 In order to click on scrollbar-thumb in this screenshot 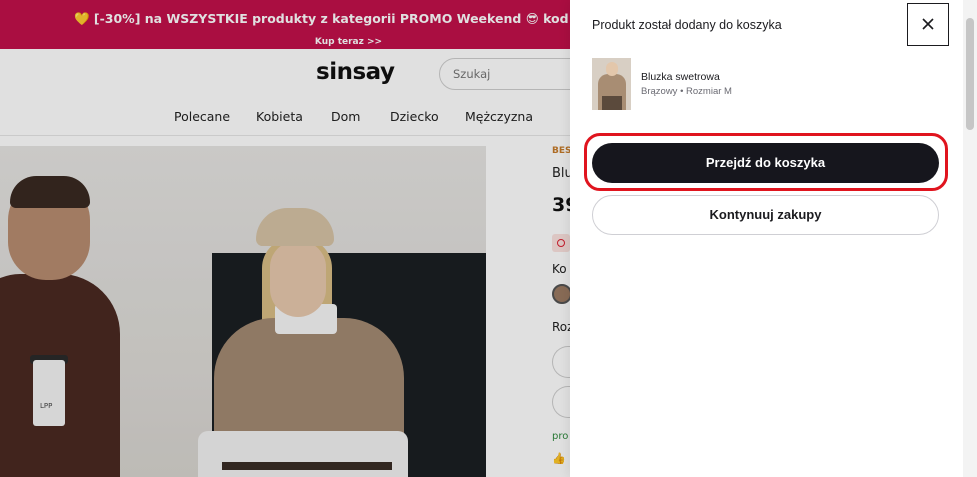, I will do `click(970, 74)`.